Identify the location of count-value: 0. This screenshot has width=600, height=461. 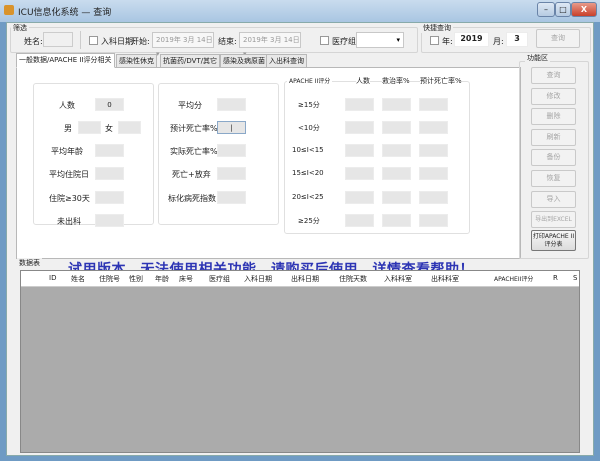
(109, 104).